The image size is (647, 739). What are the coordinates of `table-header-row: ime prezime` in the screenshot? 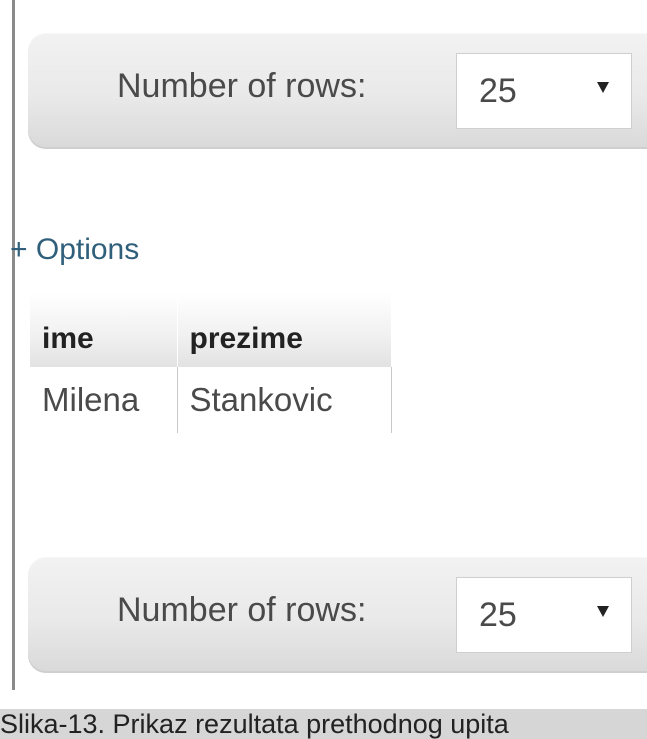 It's located at (211, 330).